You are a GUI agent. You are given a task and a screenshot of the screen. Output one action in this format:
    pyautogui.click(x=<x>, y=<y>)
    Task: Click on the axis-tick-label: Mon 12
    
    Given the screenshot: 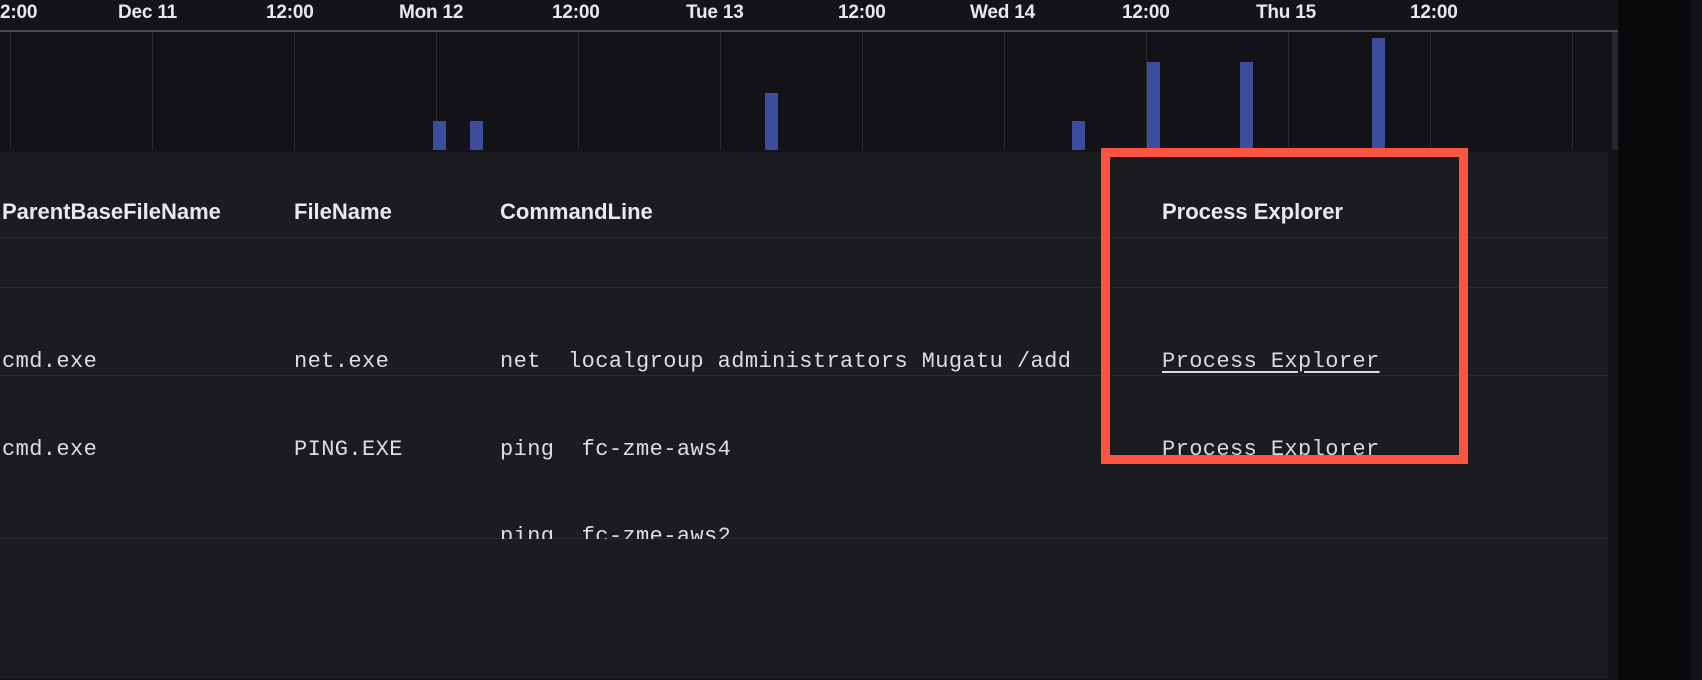 What is the action you would take?
    pyautogui.click(x=431, y=12)
    